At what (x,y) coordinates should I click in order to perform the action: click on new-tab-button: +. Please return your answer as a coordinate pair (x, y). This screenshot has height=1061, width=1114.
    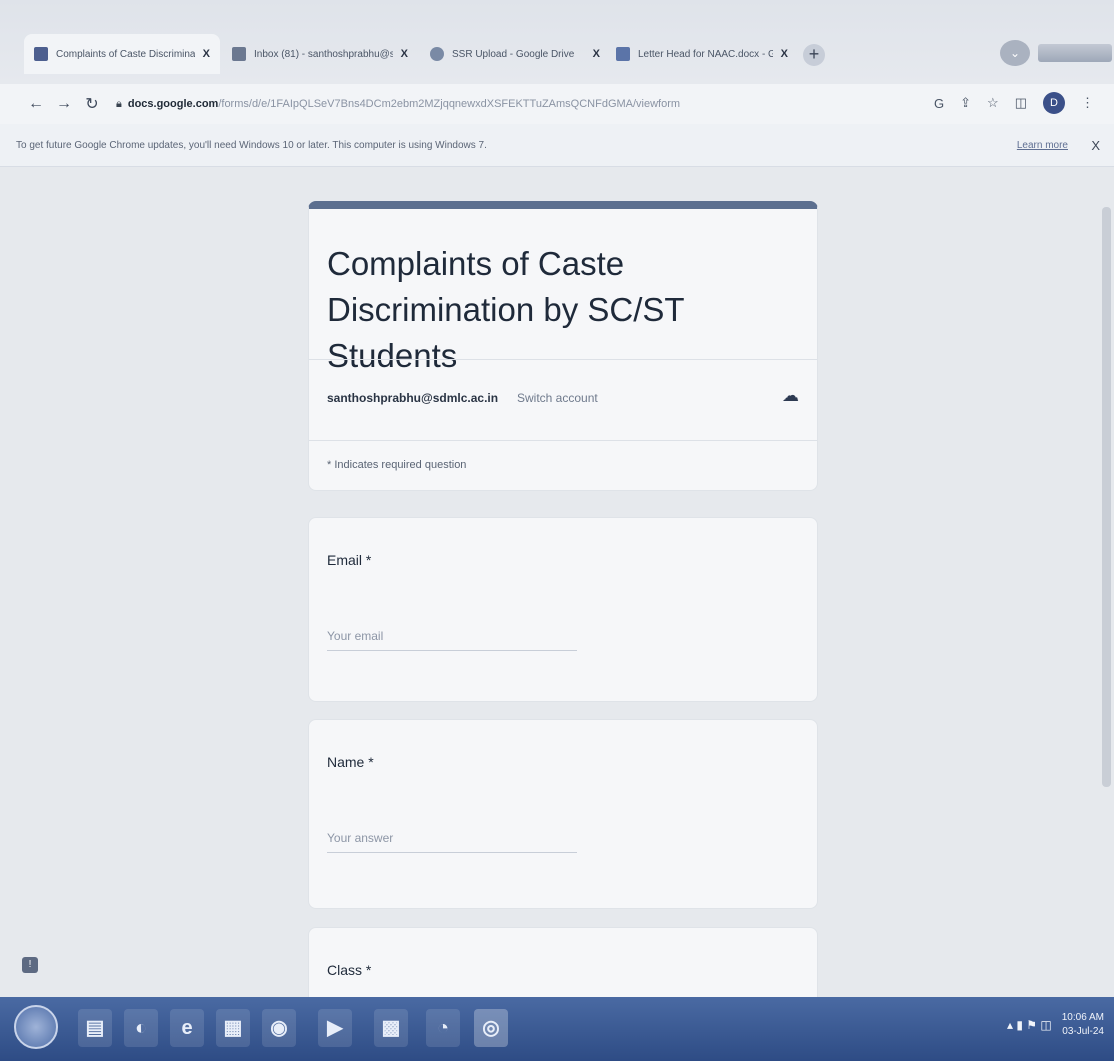
    Looking at the image, I should click on (814, 55).